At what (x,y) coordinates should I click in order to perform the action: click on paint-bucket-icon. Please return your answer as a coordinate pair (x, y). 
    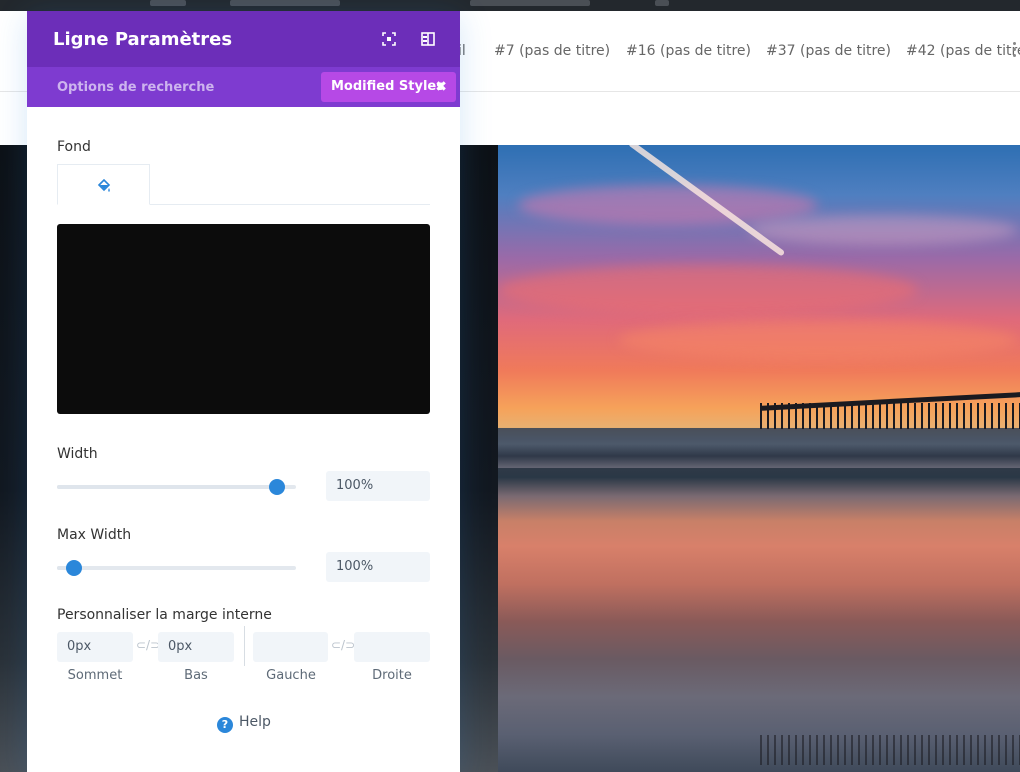
    Looking at the image, I should click on (104, 185).